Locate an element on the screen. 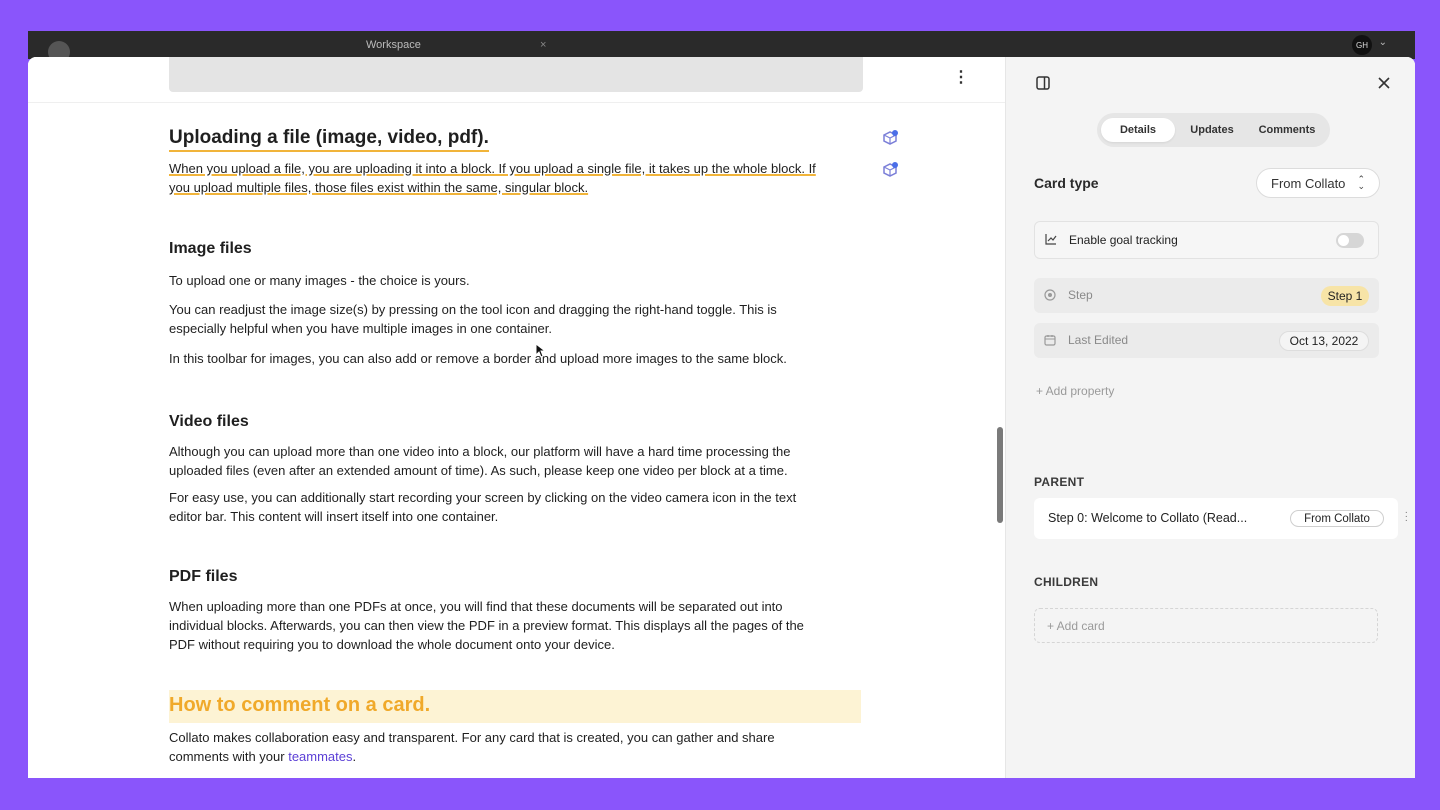 Image resolution: width=1440 pixels, height=810 pixels. add-card-button: + Add card is located at coordinates (1206, 625).